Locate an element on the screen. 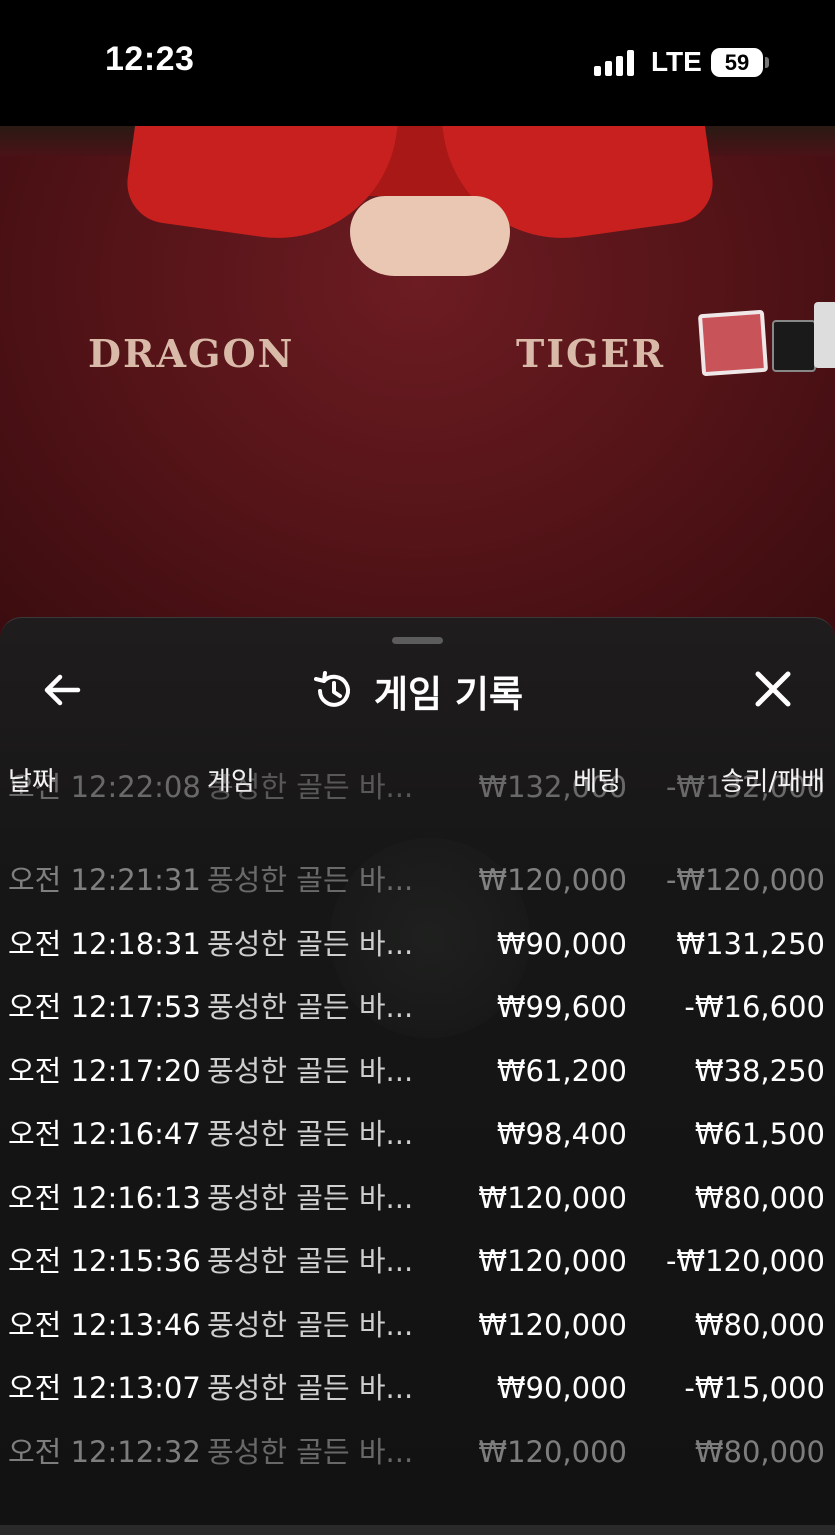 This screenshot has width=835, height=1535. dragon-label: DRAGON is located at coordinates (191, 353).